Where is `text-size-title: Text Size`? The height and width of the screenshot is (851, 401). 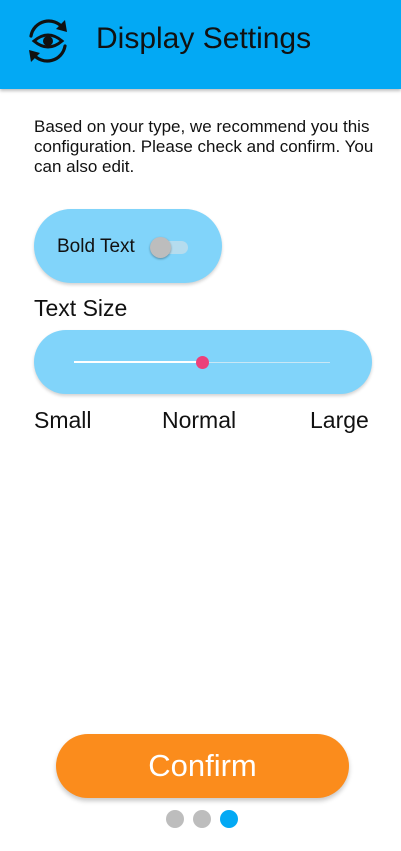
text-size-title: Text Size is located at coordinates (81, 308).